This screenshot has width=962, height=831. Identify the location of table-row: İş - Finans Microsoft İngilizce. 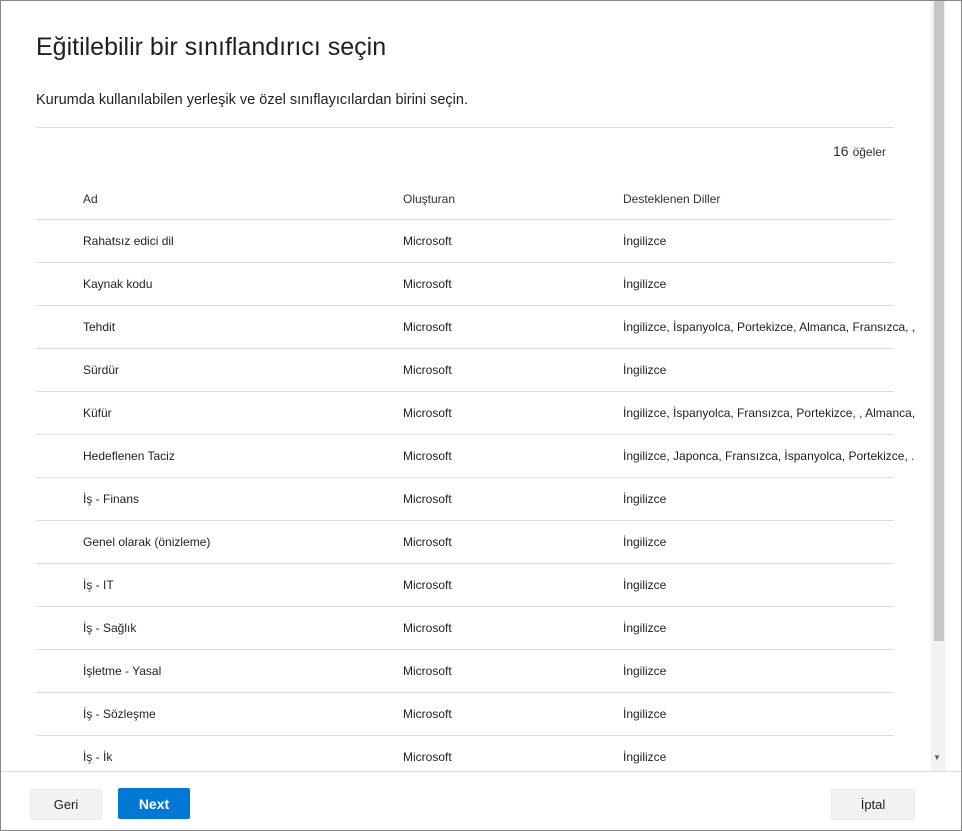
(465, 499).